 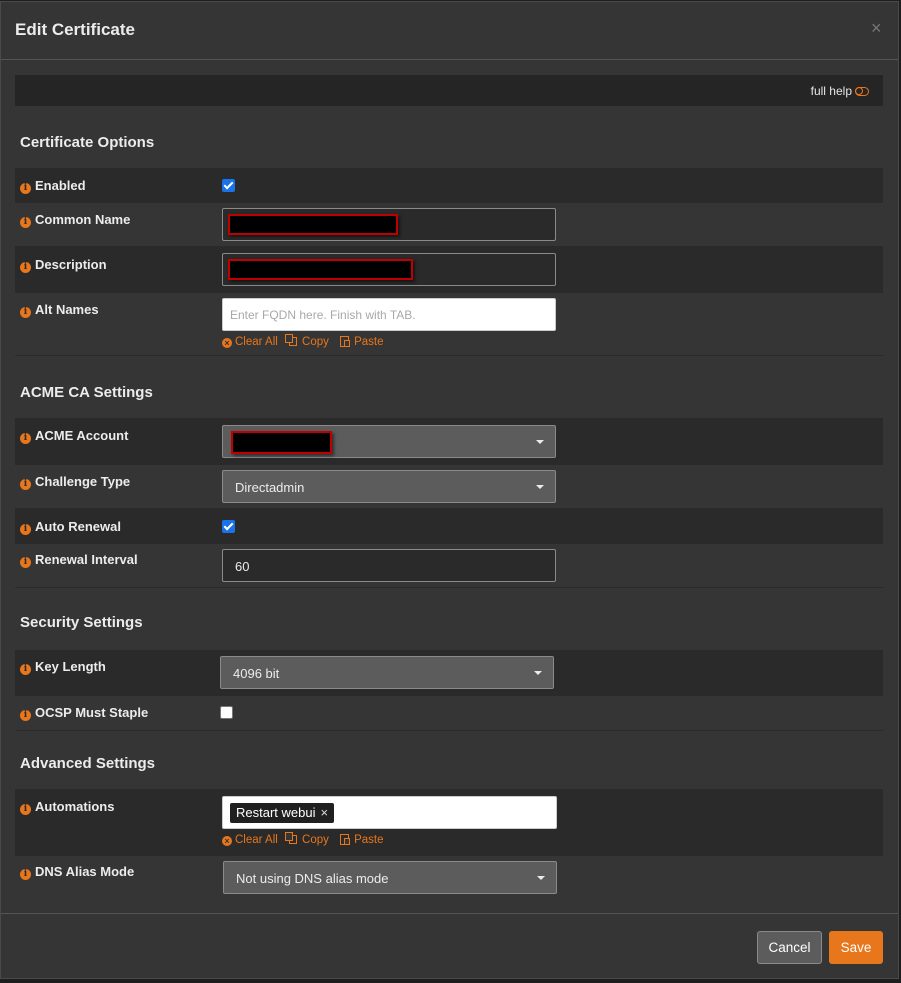 I want to click on dialog-header: Edit Certificate ×, so click(x=449, y=31).